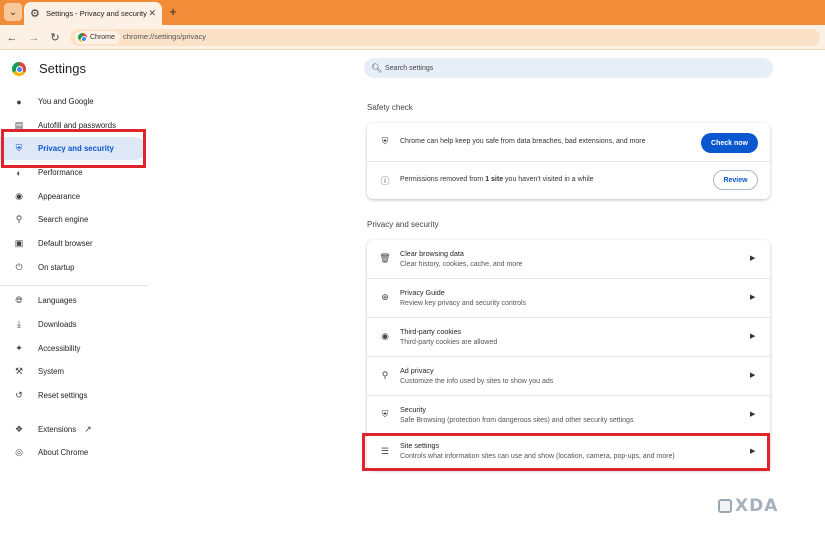 The width and height of the screenshot is (825, 550). I want to click on sidebar-item-reset-settings: ↺ Reset settings, so click(73, 395).